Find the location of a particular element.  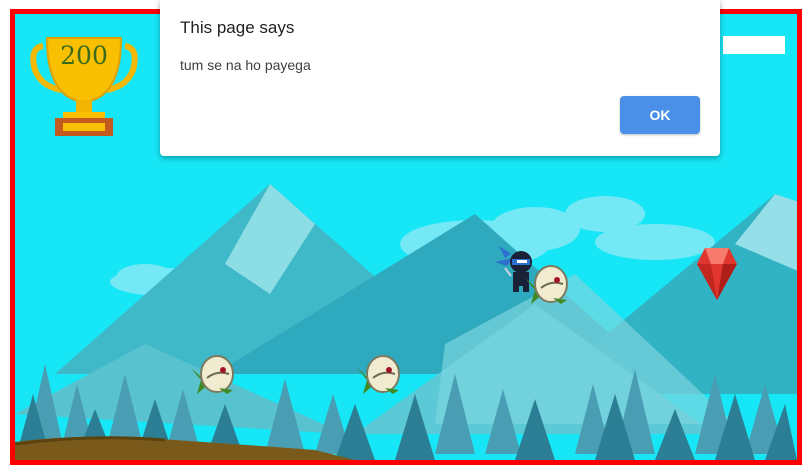

ok-button: OK is located at coordinates (660, 115).